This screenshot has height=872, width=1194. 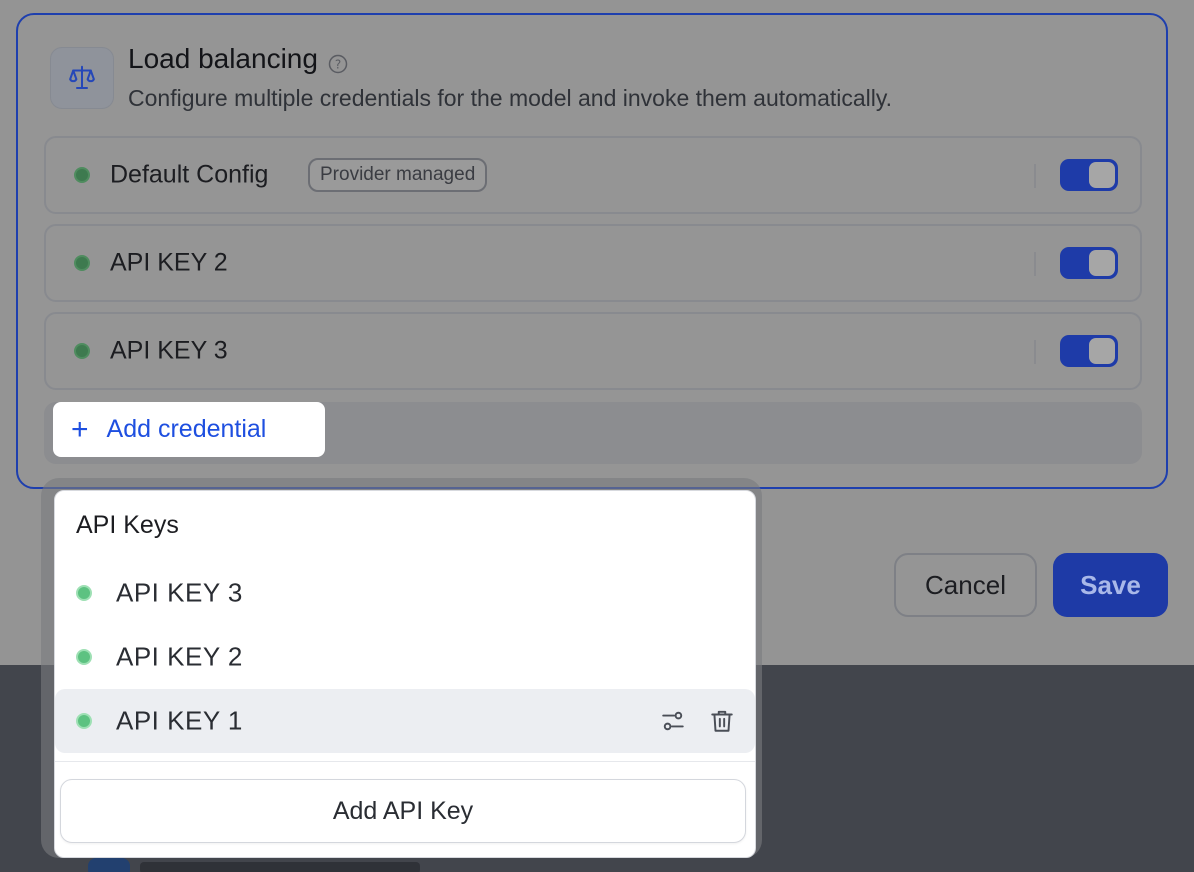 What do you see at coordinates (82, 78) in the screenshot?
I see `scale-icon` at bounding box center [82, 78].